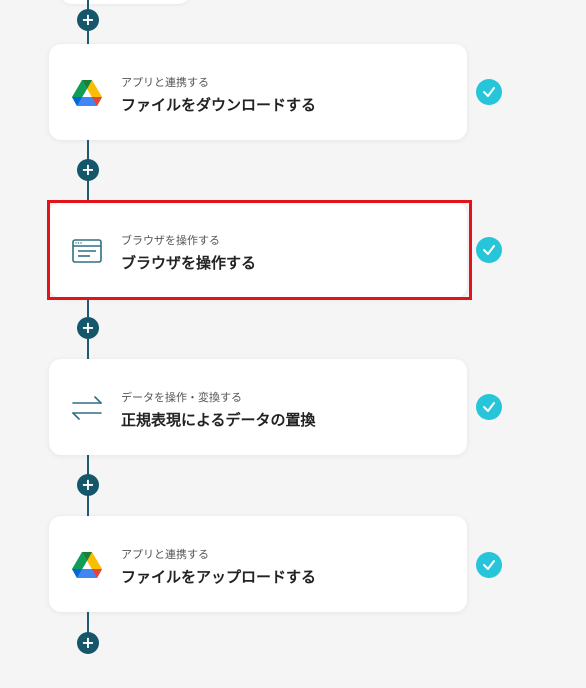 Image resolution: width=586 pixels, height=688 pixels. What do you see at coordinates (259, 250) in the screenshot?
I see `selection-highlight` at bounding box center [259, 250].